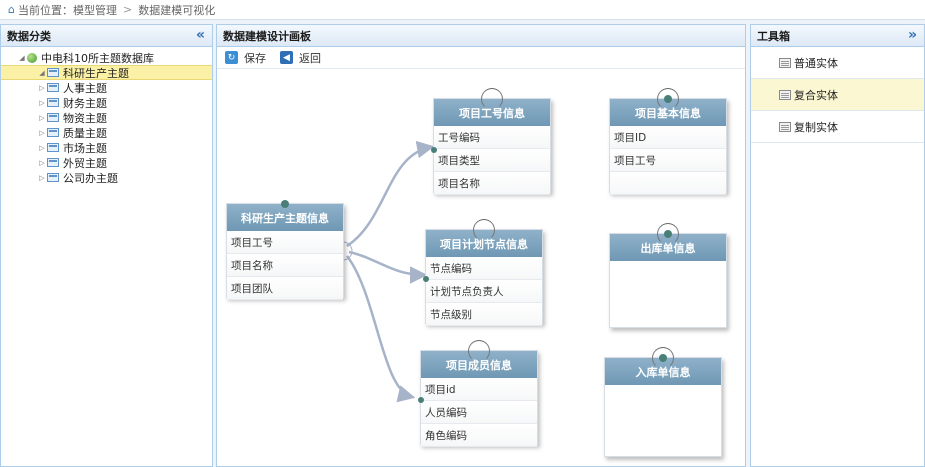 The width and height of the screenshot is (925, 467). I want to click on collapse-left-icon: «, so click(200, 35).